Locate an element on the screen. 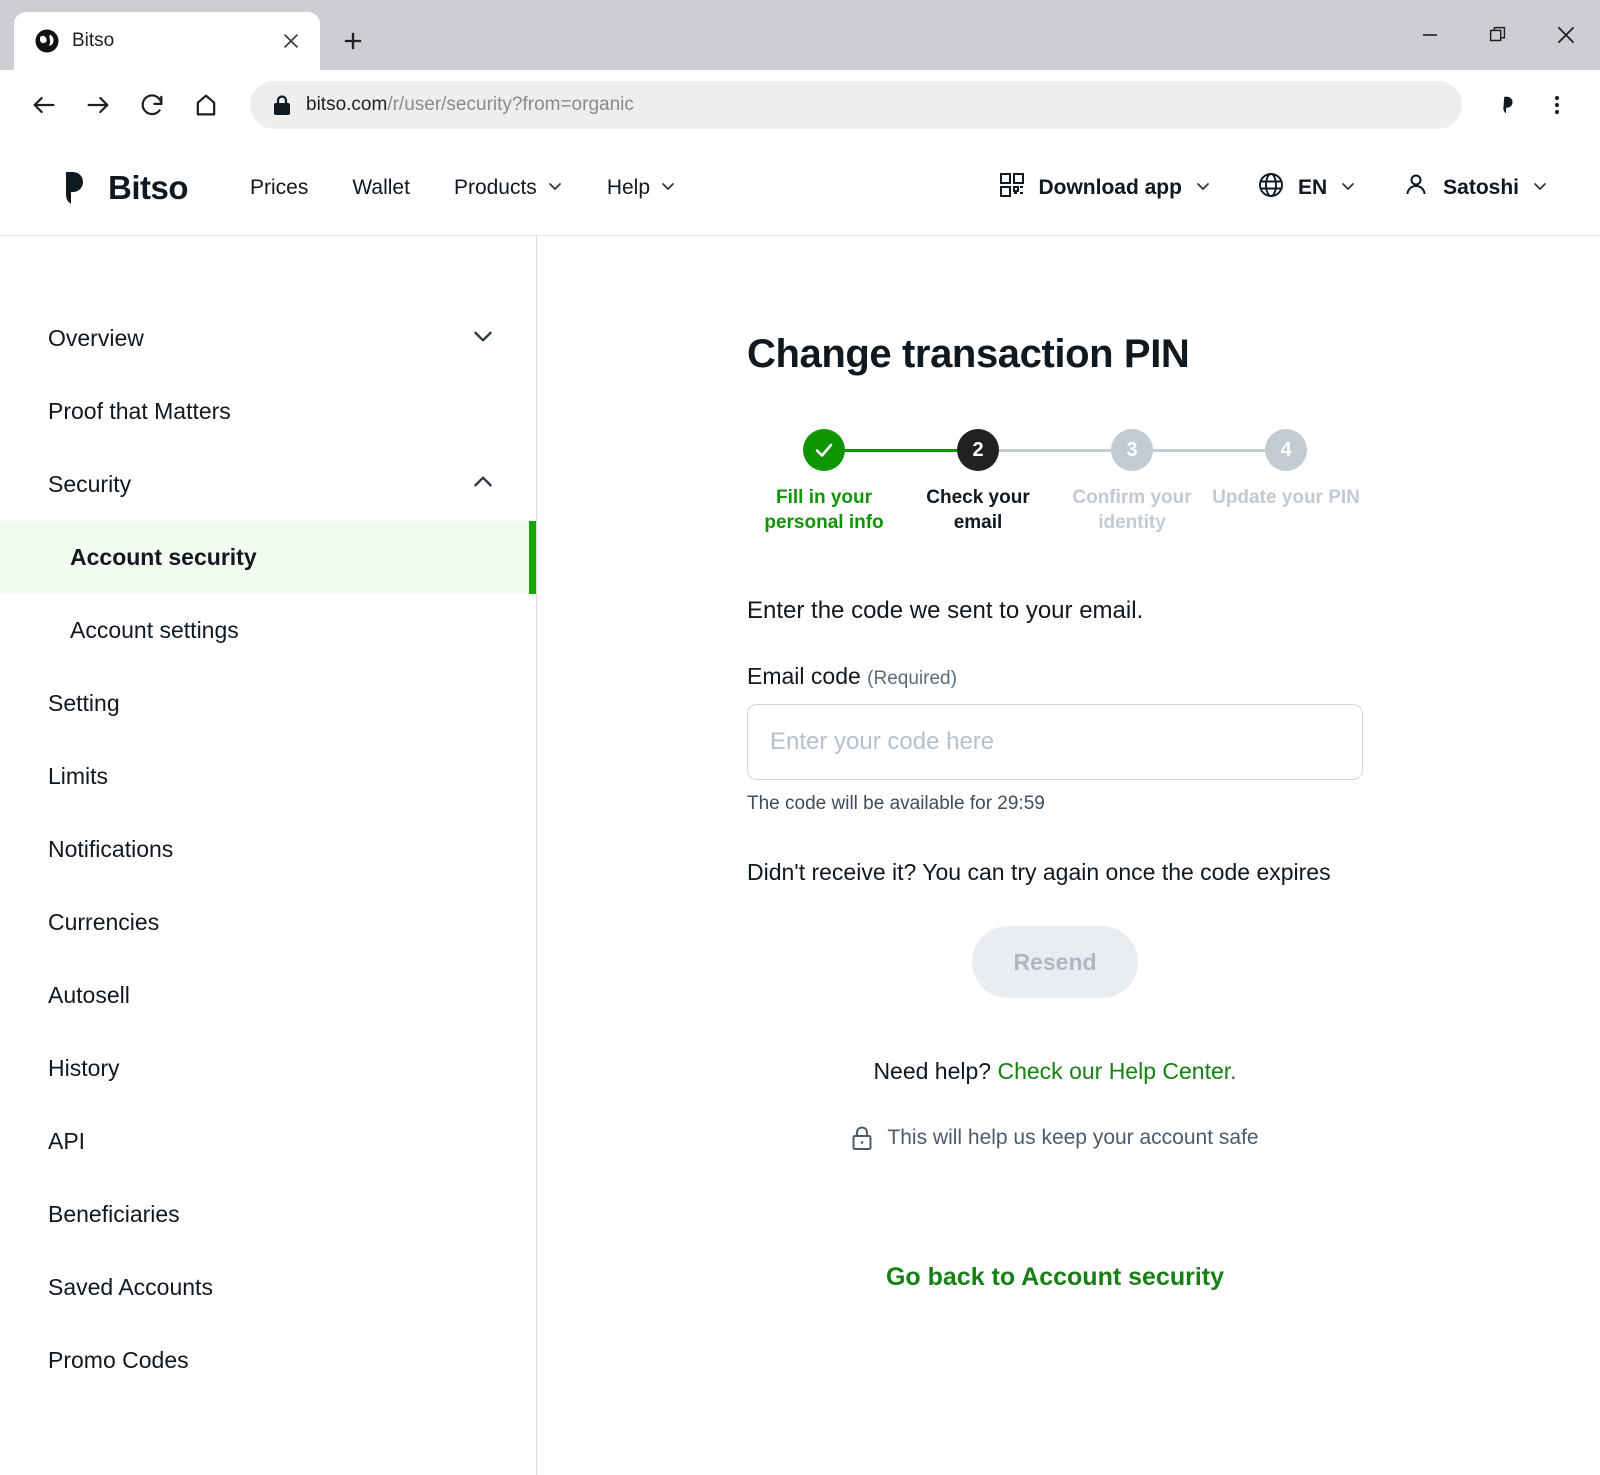 Image resolution: width=1600 pixels, height=1475 pixels. step-number-3: 3 is located at coordinates (1132, 450).